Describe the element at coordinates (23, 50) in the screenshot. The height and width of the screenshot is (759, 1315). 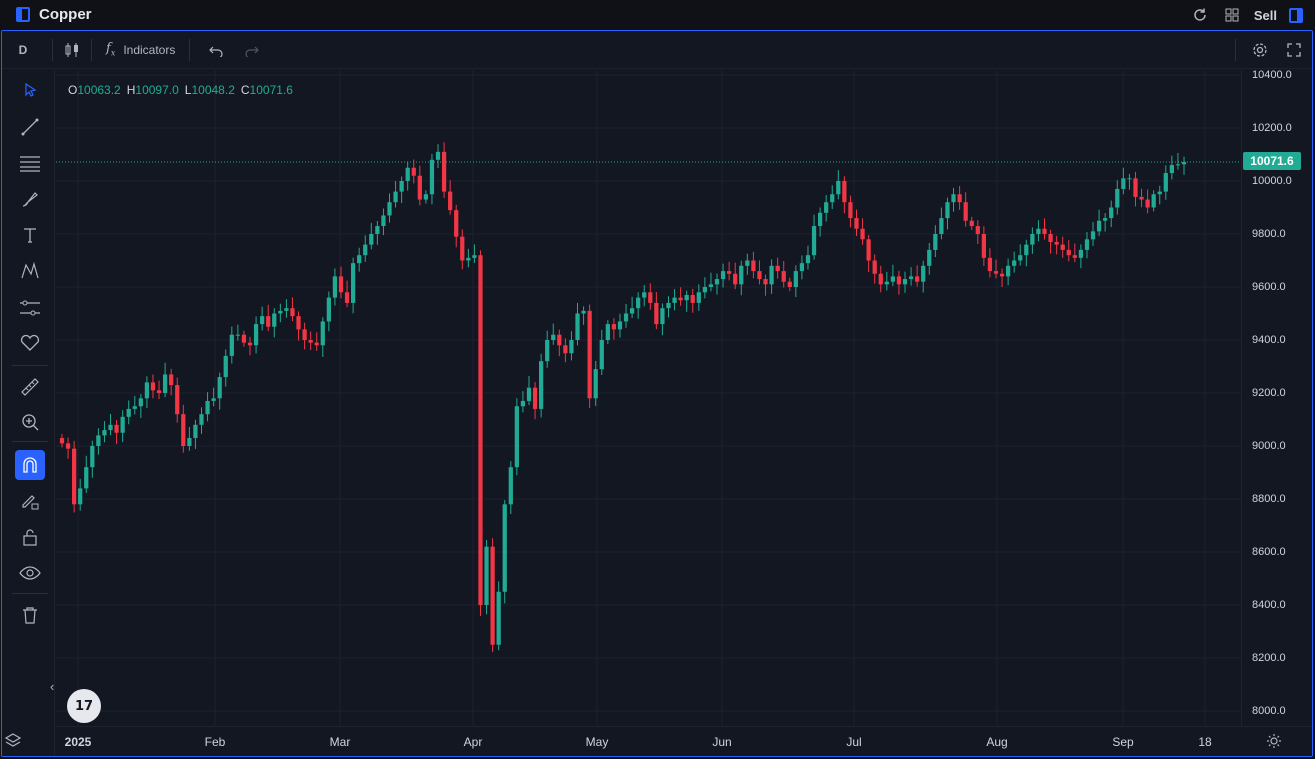
I see `interval-selector: D` at that location.